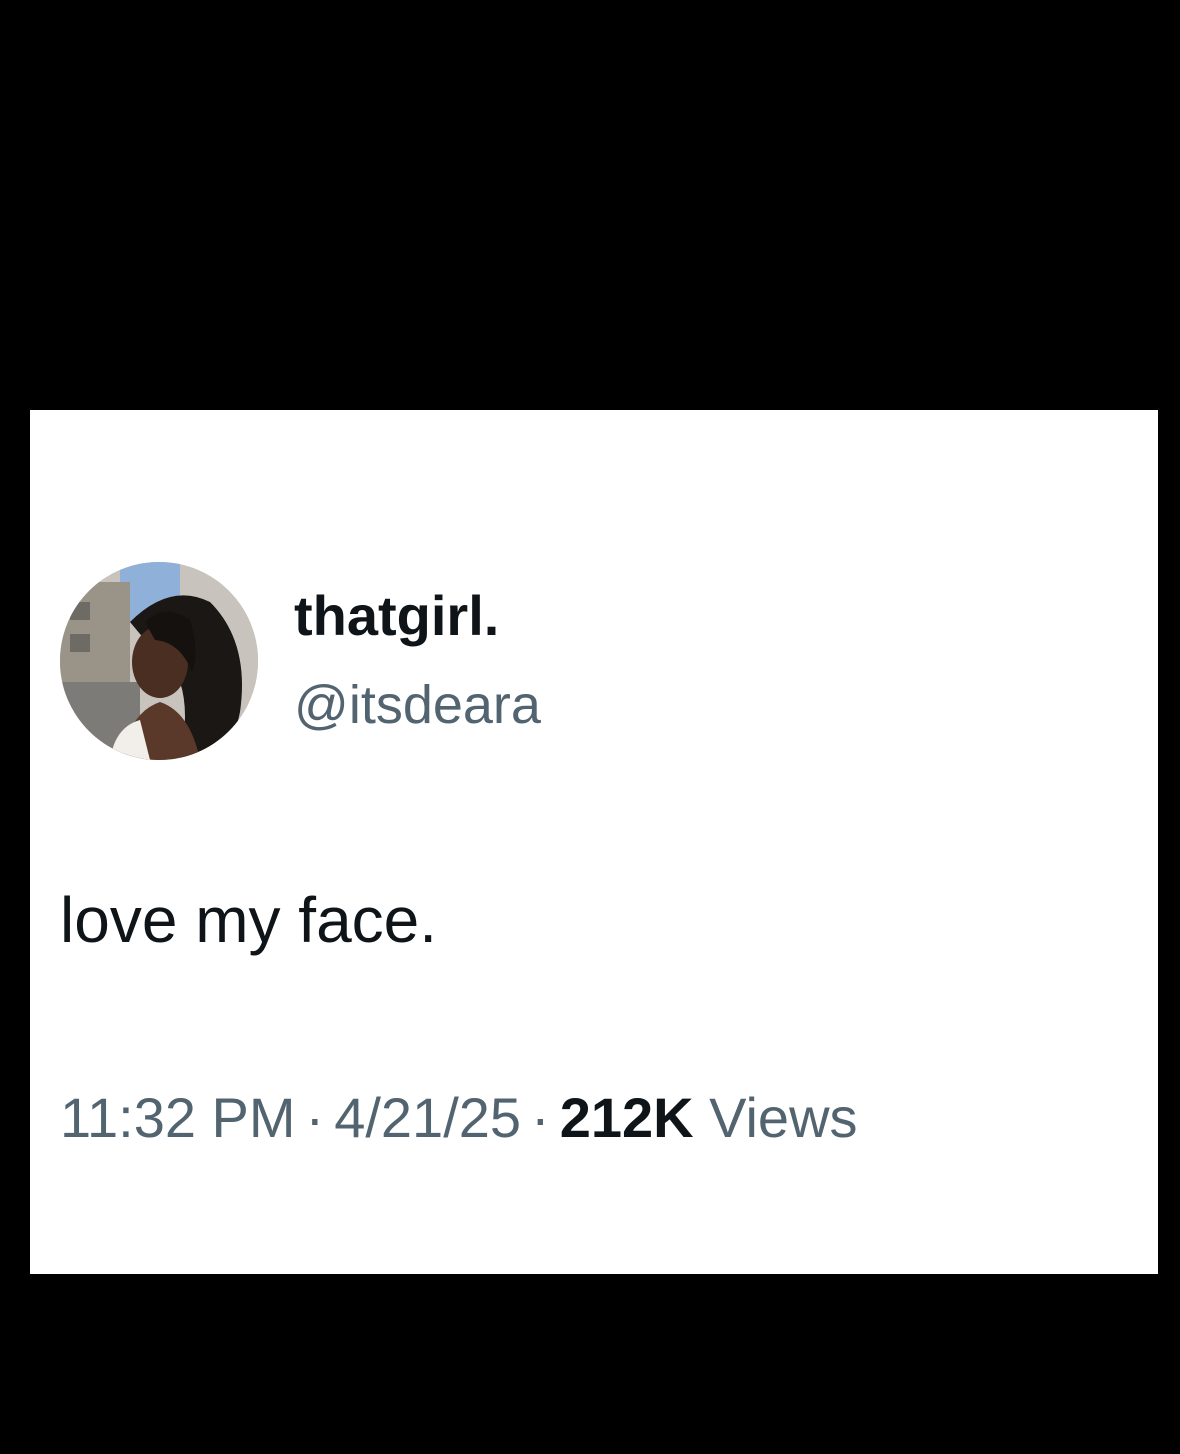 The height and width of the screenshot is (1454, 1180). What do you see at coordinates (249, 920) in the screenshot?
I see `tweet-text: love my face.` at bounding box center [249, 920].